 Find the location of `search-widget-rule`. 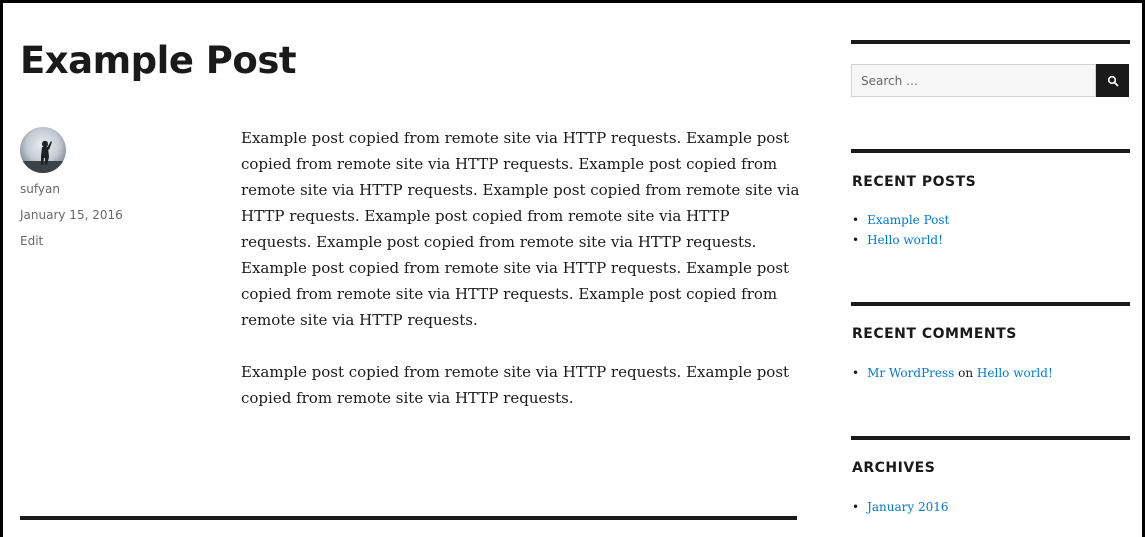

search-widget-rule is located at coordinates (990, 42).